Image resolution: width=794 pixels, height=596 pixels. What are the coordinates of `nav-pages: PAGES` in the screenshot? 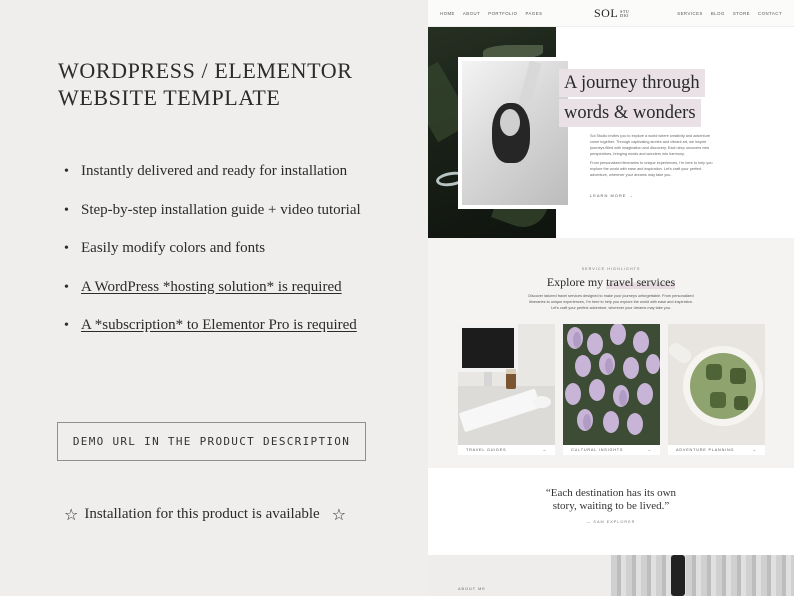 It's located at (533, 13).